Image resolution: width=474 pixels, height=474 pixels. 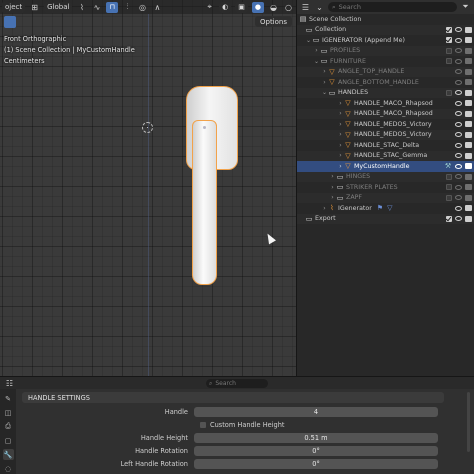 What do you see at coordinates (34, 7) in the screenshot?
I see `transform-orientation-icon: ⊞` at bounding box center [34, 7].